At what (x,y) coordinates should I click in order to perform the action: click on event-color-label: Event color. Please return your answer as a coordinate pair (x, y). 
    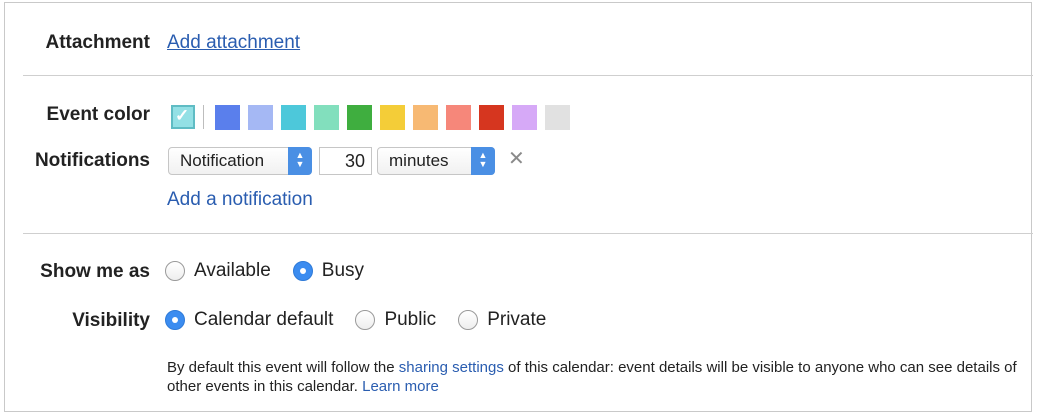
    Looking at the image, I should click on (98, 114).